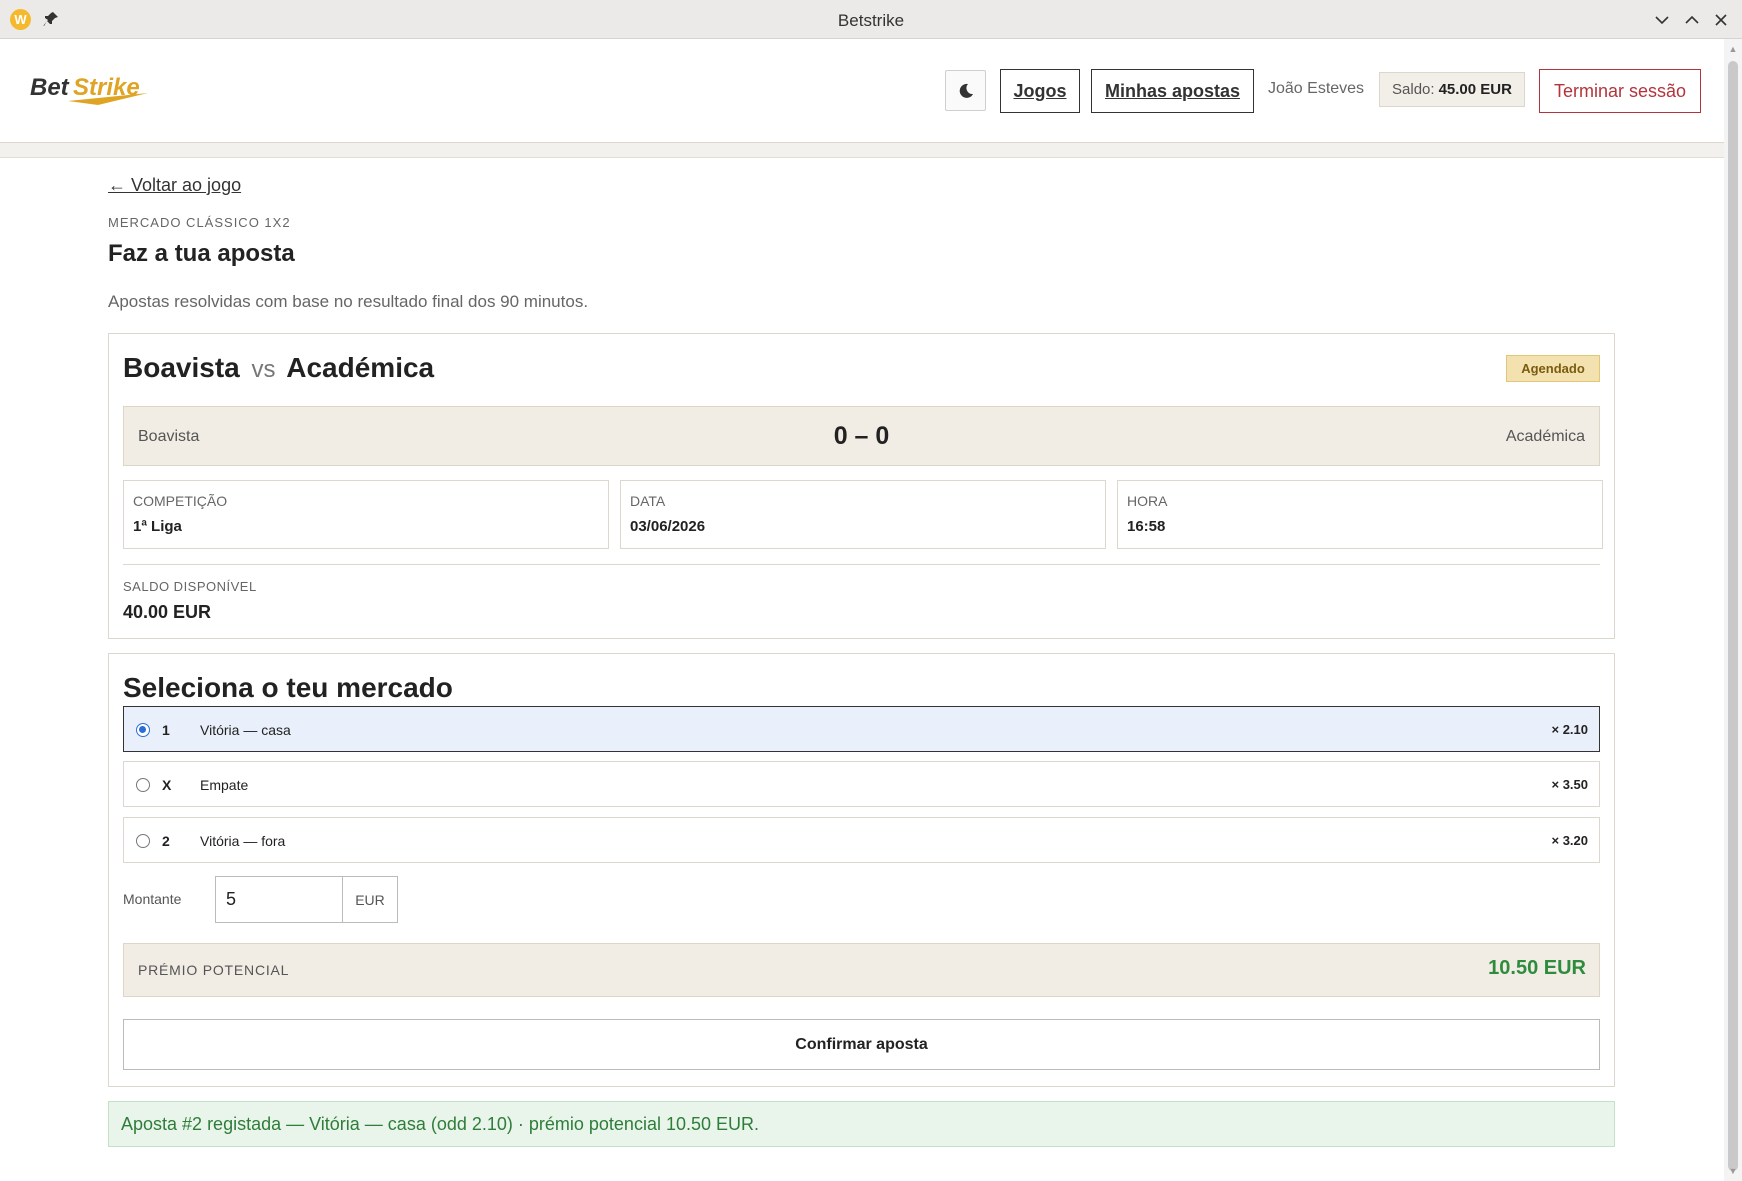  I want to click on available-balance-value: 40.00 EUR, so click(167, 612).